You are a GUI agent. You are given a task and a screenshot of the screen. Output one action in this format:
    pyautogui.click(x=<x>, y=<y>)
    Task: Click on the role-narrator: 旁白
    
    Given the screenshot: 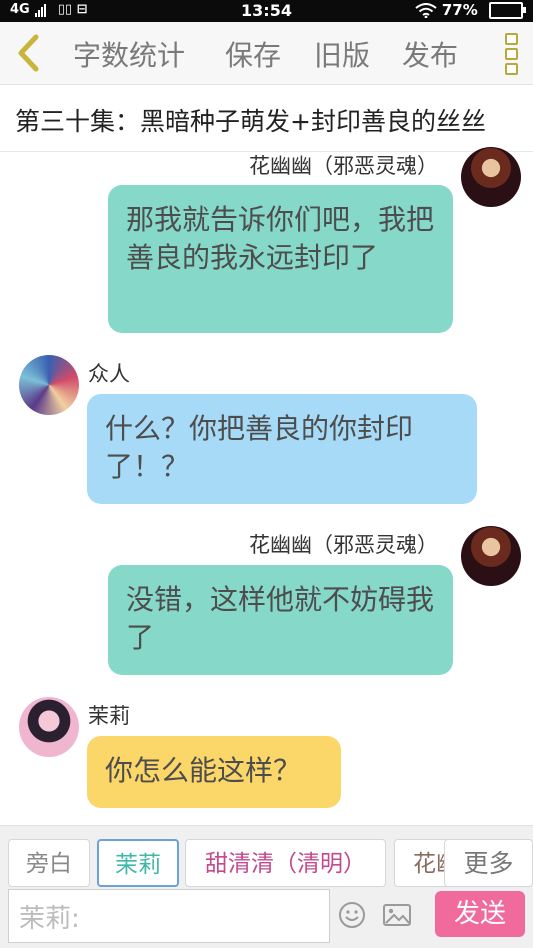 What is the action you would take?
    pyautogui.click(x=49, y=863)
    